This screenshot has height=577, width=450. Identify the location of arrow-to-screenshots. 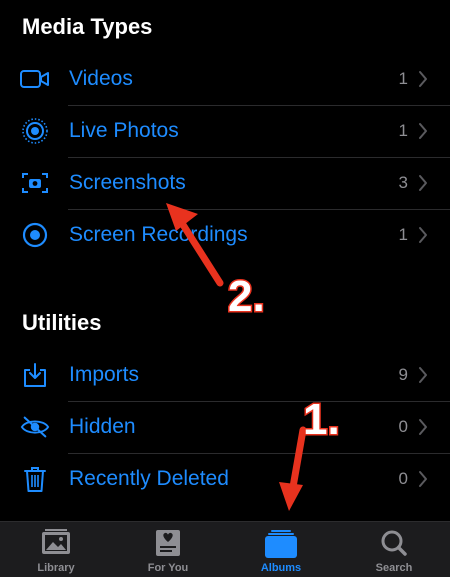
(195, 245).